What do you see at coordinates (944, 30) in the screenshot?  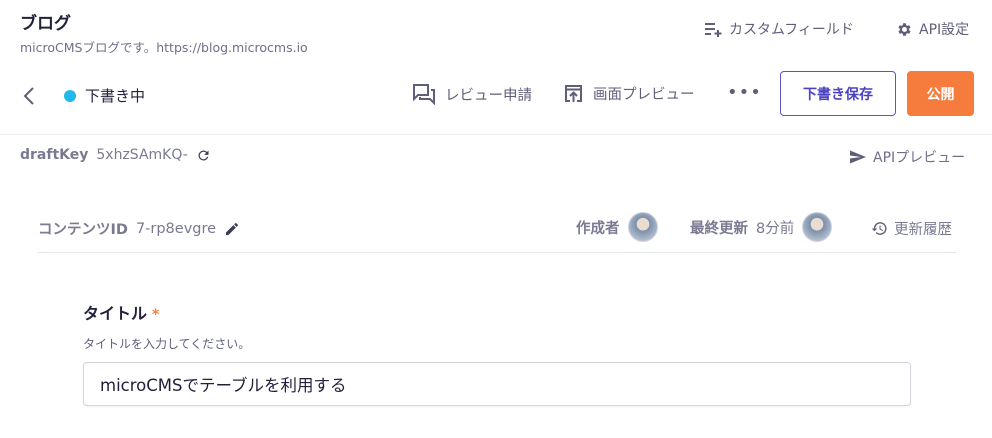 I see `api-settings-label: API設定` at bounding box center [944, 30].